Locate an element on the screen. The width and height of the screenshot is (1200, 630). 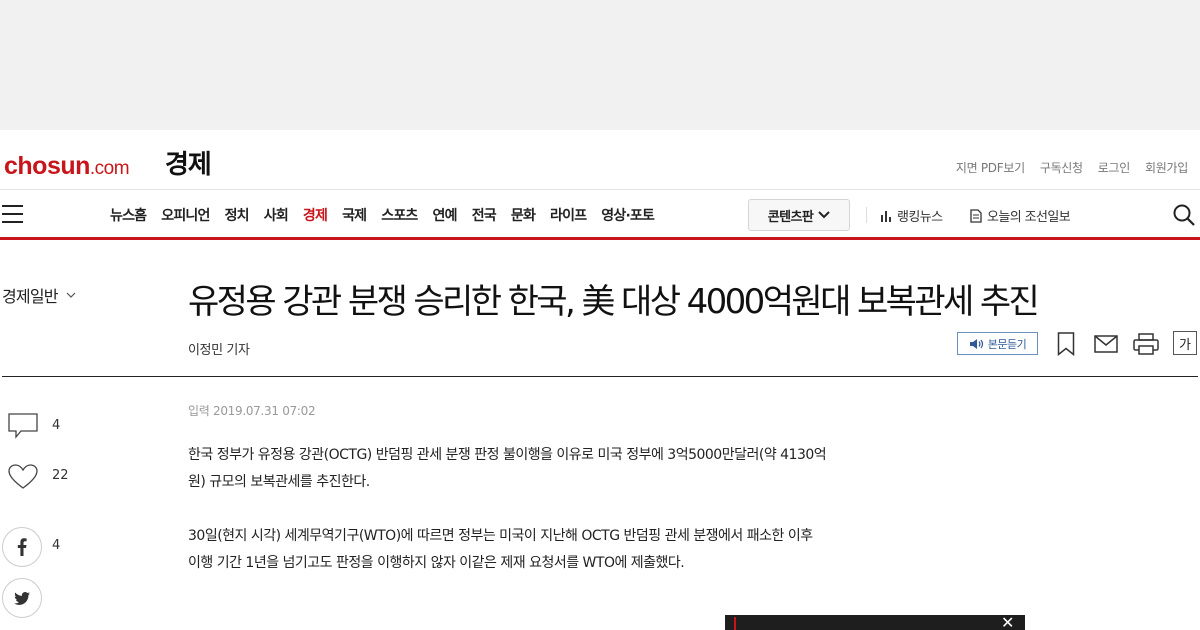
nav-item-international: 국제 is located at coordinates (354, 215).